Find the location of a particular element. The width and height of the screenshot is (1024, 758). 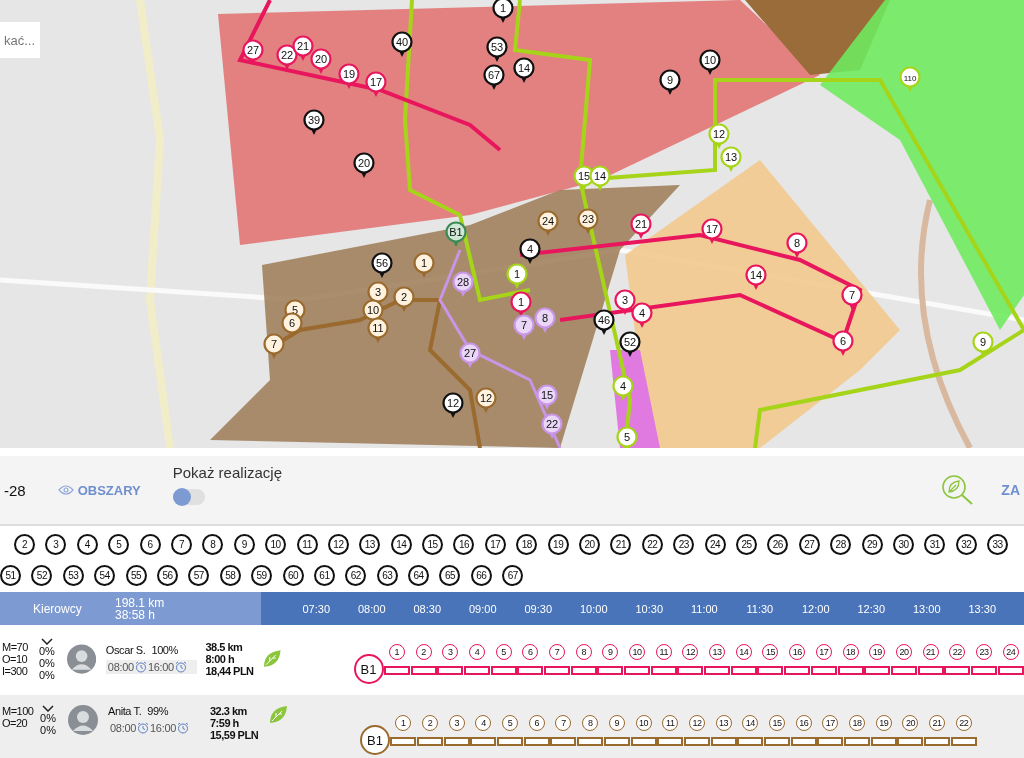

stop-pin: 63 is located at coordinates (387, 575).